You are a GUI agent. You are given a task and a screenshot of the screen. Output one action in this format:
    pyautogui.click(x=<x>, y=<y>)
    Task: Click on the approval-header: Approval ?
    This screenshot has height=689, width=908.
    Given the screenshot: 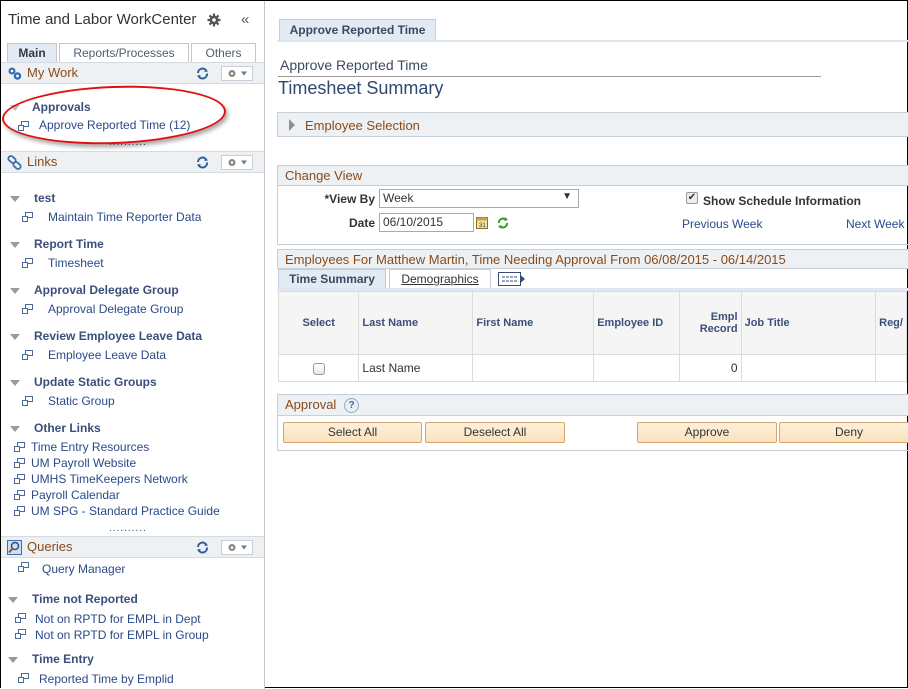 What is the action you would take?
    pyautogui.click(x=593, y=405)
    